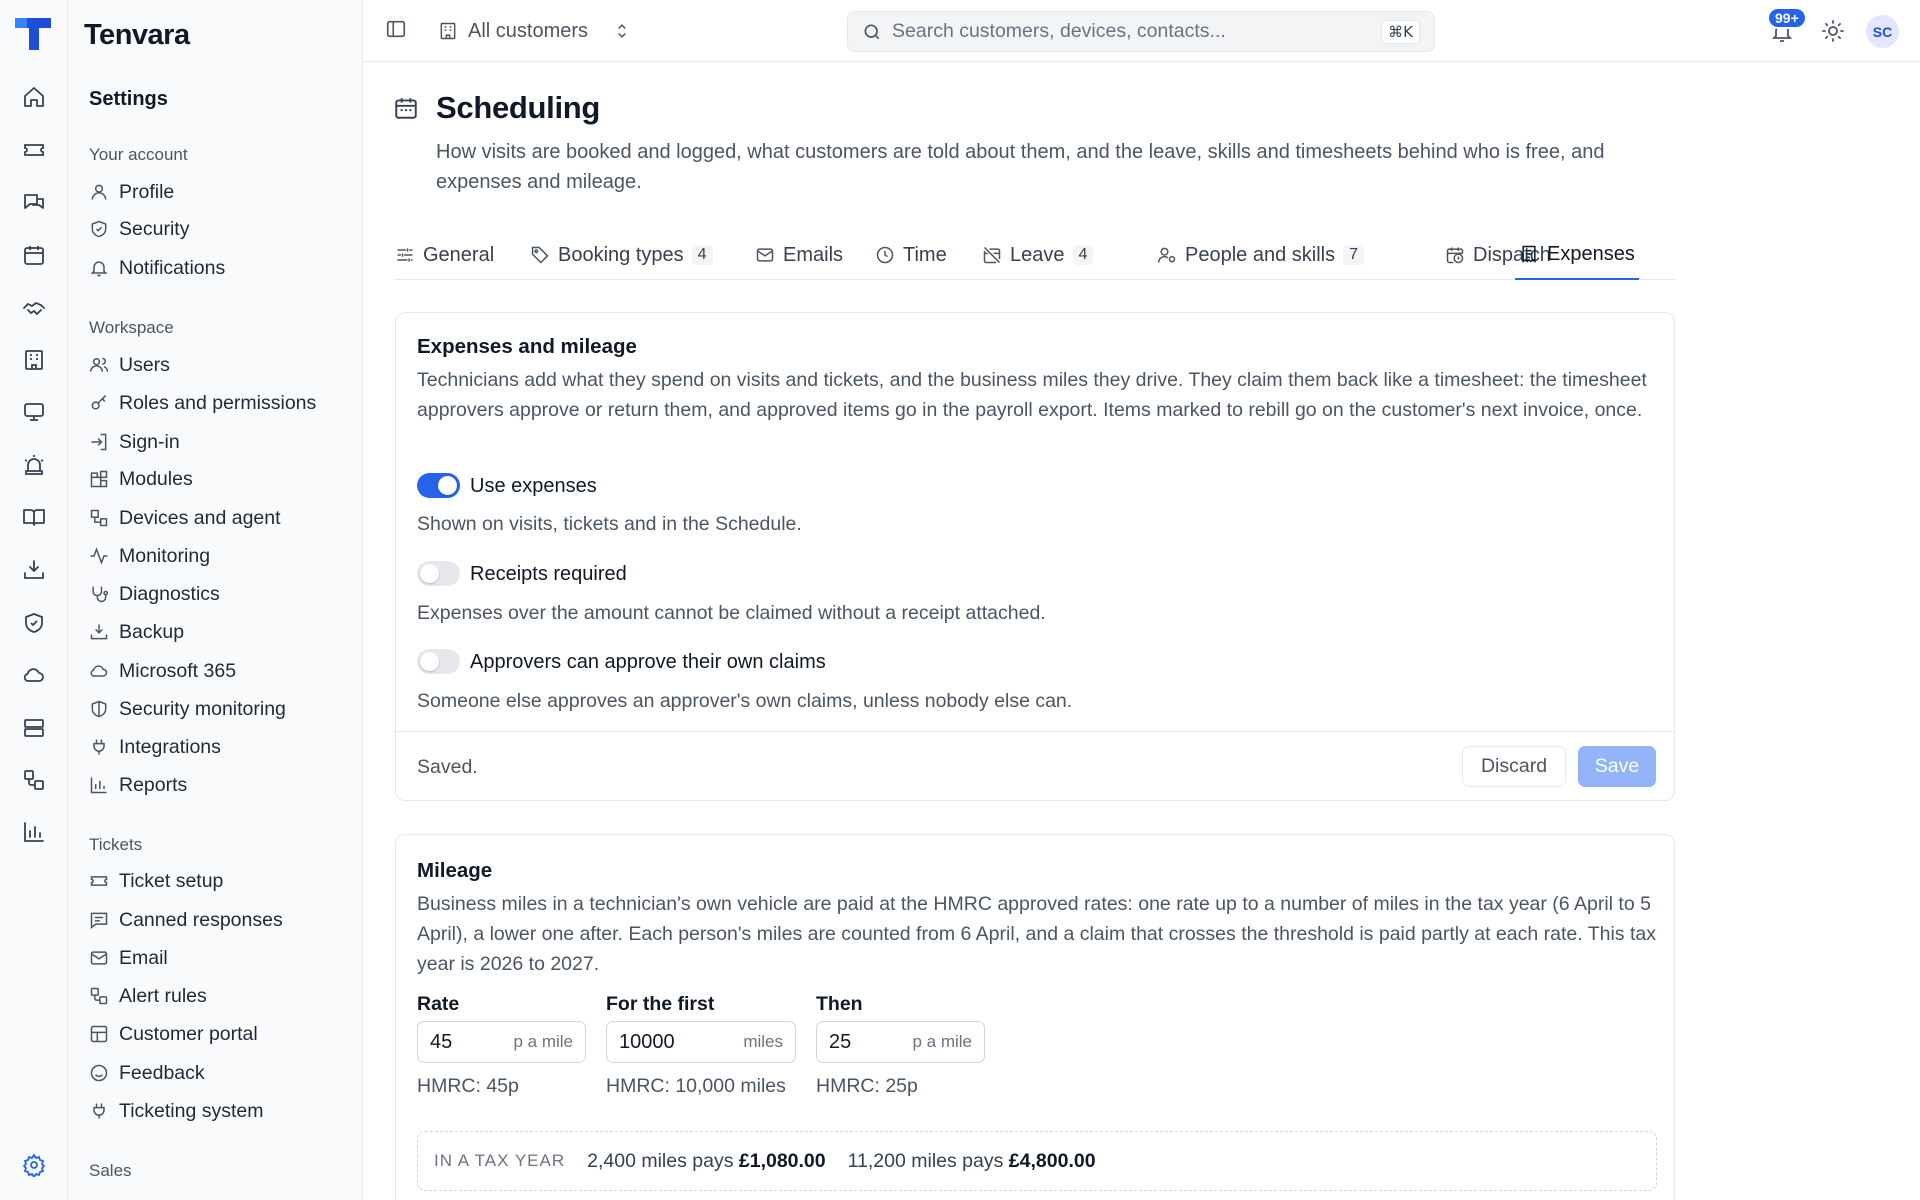 This screenshot has height=1200, width=1920. What do you see at coordinates (1882, 31) in the screenshot?
I see `avatar: SC` at bounding box center [1882, 31].